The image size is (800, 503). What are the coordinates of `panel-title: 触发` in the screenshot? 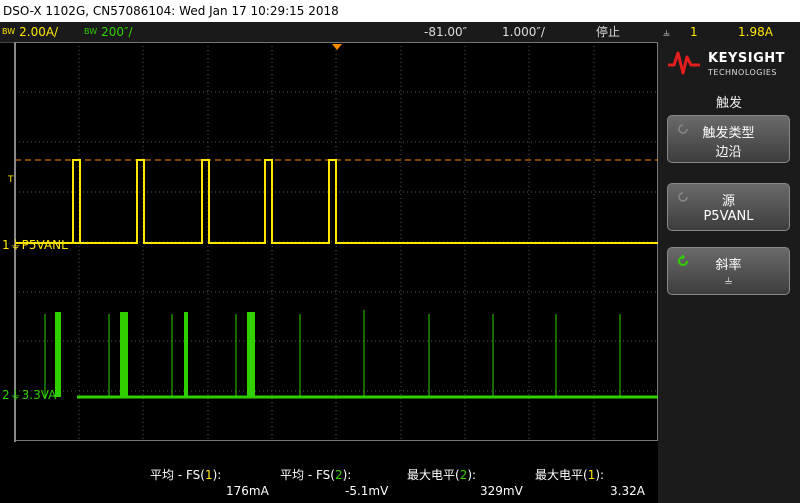 It's located at (728, 103).